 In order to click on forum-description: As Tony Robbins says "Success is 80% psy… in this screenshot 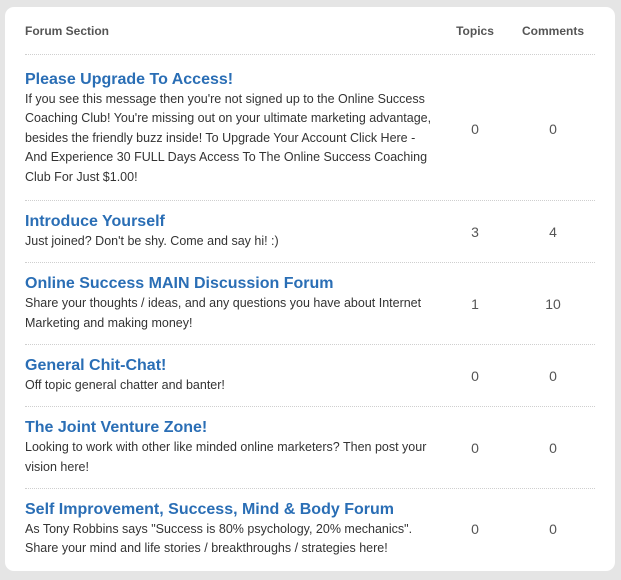, I will do `click(219, 538)`.